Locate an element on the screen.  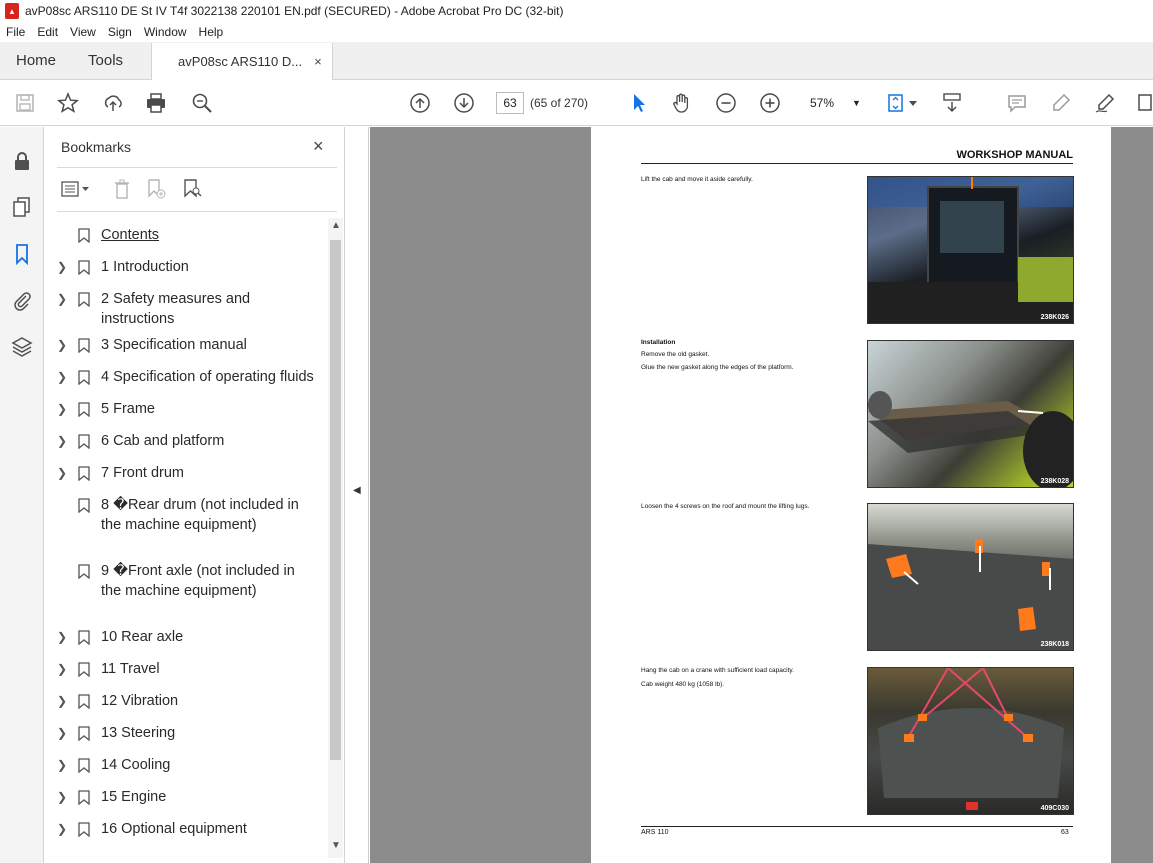
share-upload-icon is located at coordinates (113, 103).